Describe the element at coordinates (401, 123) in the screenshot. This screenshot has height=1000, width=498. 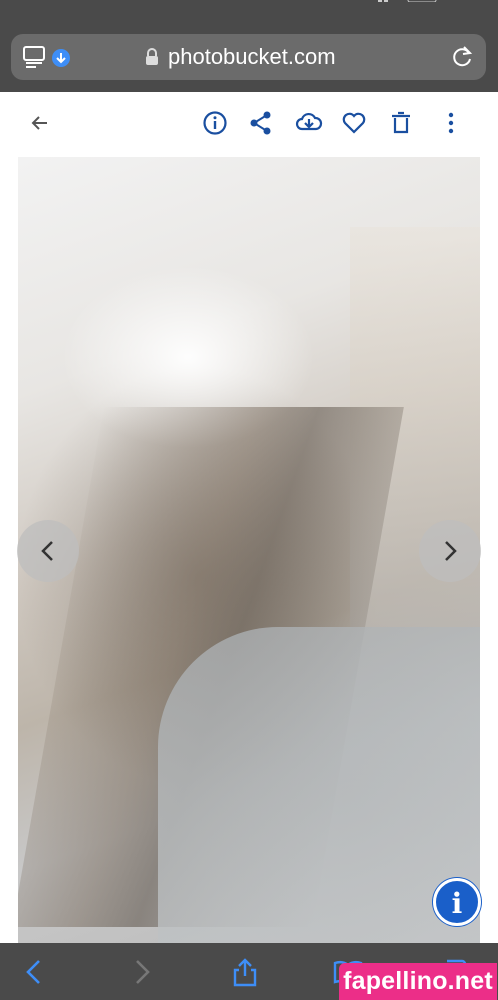
I see `trash-icon` at that location.